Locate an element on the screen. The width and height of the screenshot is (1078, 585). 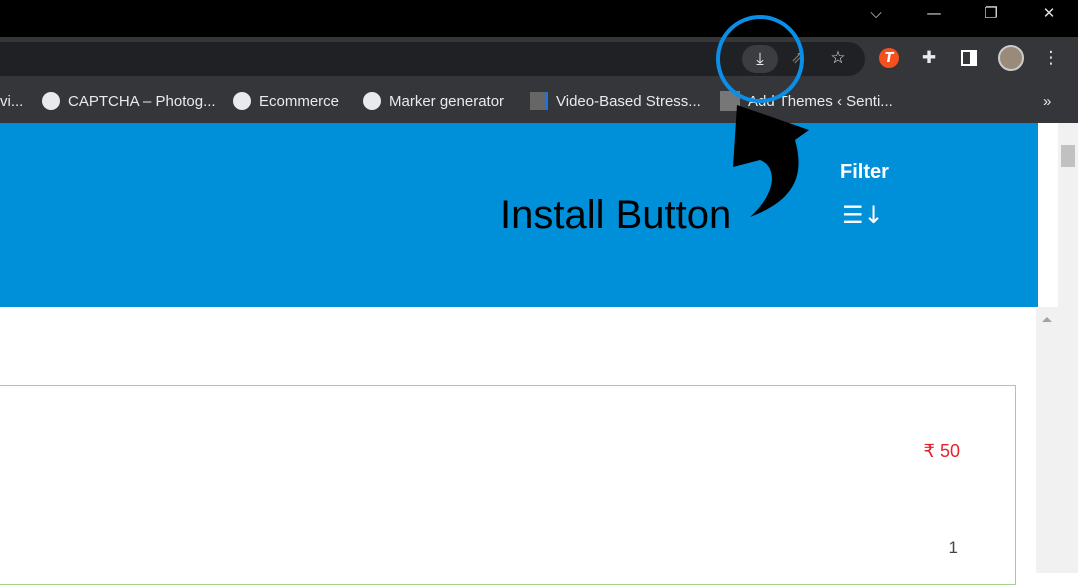
puzzle-icon: ✚ is located at coordinates (929, 58).